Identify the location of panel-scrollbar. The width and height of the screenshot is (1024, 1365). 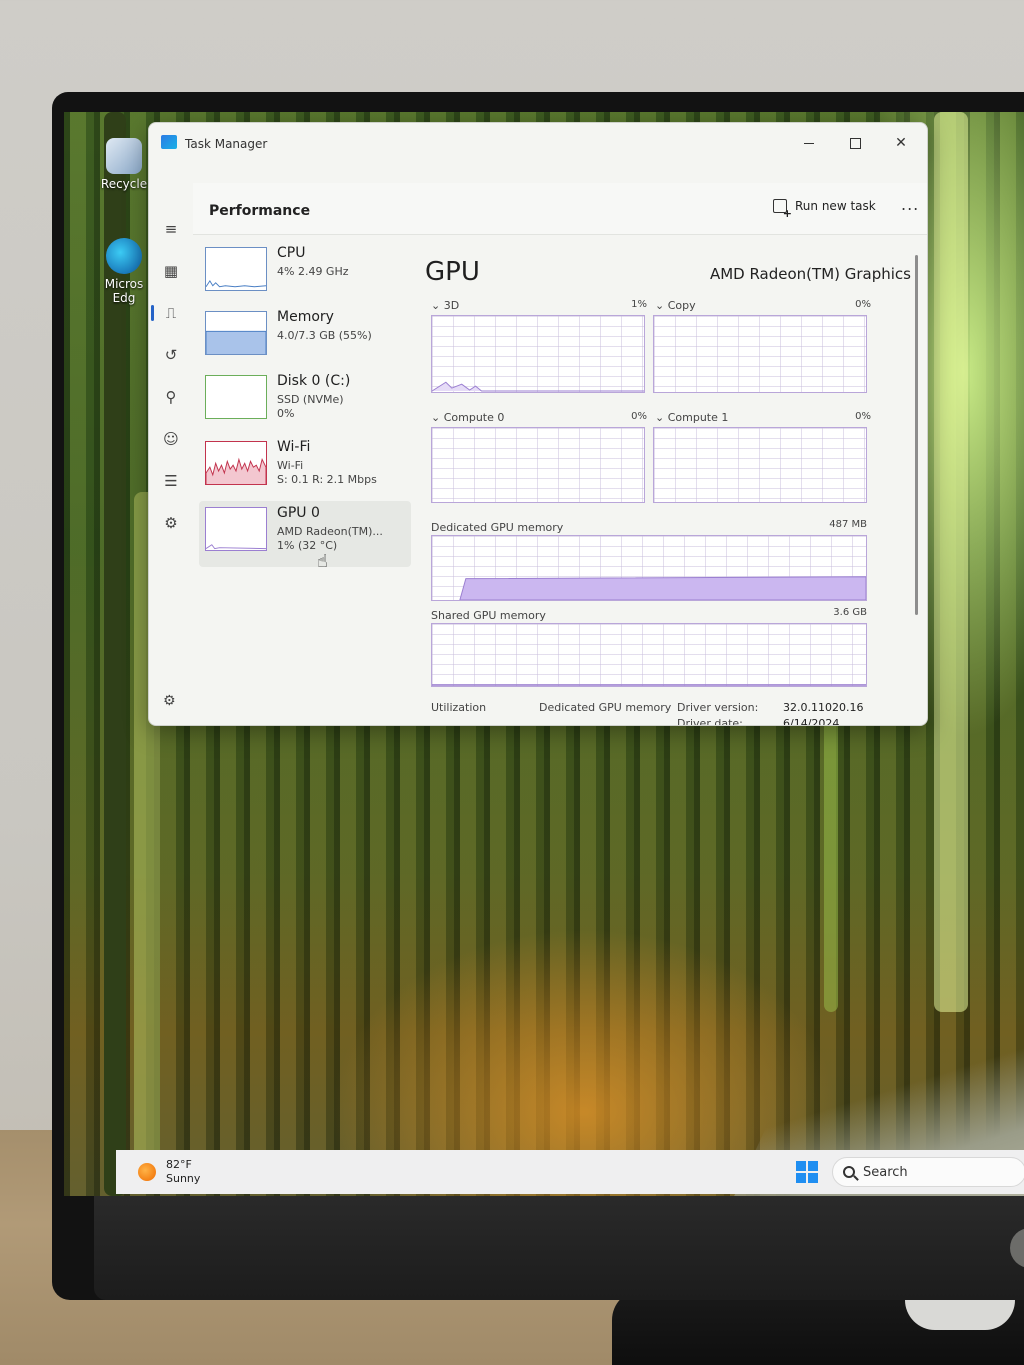
(916, 435).